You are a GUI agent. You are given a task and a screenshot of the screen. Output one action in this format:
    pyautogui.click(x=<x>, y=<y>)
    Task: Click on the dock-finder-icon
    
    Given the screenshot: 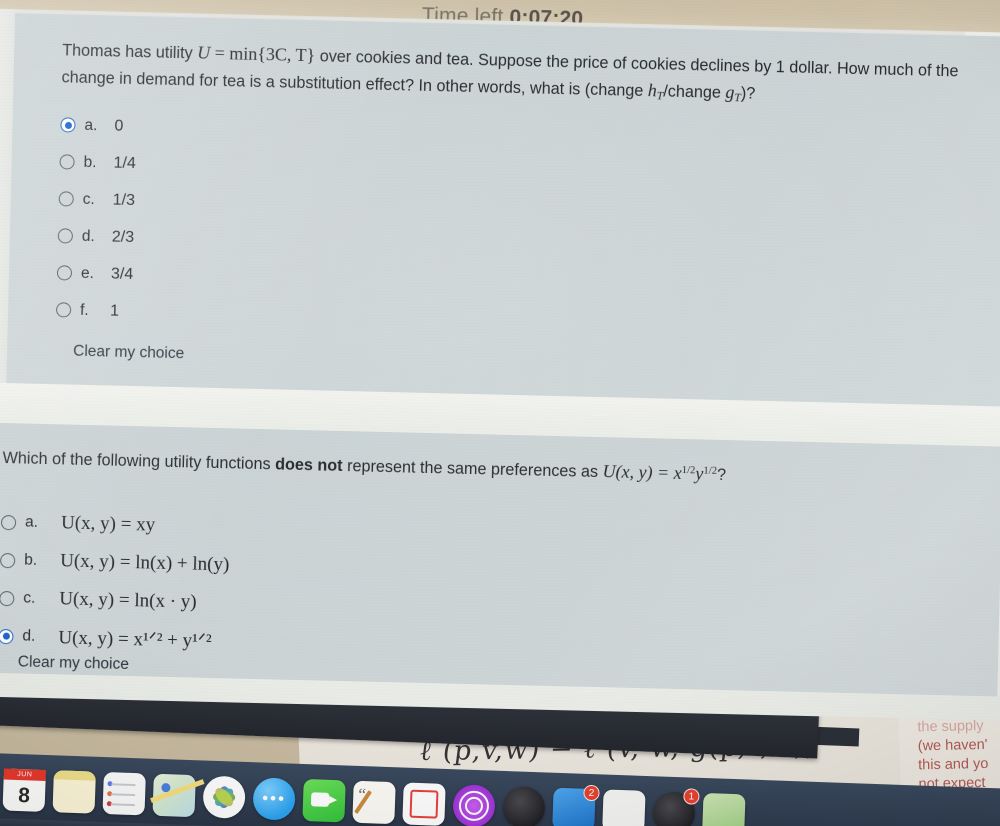 What is the action you would take?
    pyautogui.click(x=624, y=807)
    